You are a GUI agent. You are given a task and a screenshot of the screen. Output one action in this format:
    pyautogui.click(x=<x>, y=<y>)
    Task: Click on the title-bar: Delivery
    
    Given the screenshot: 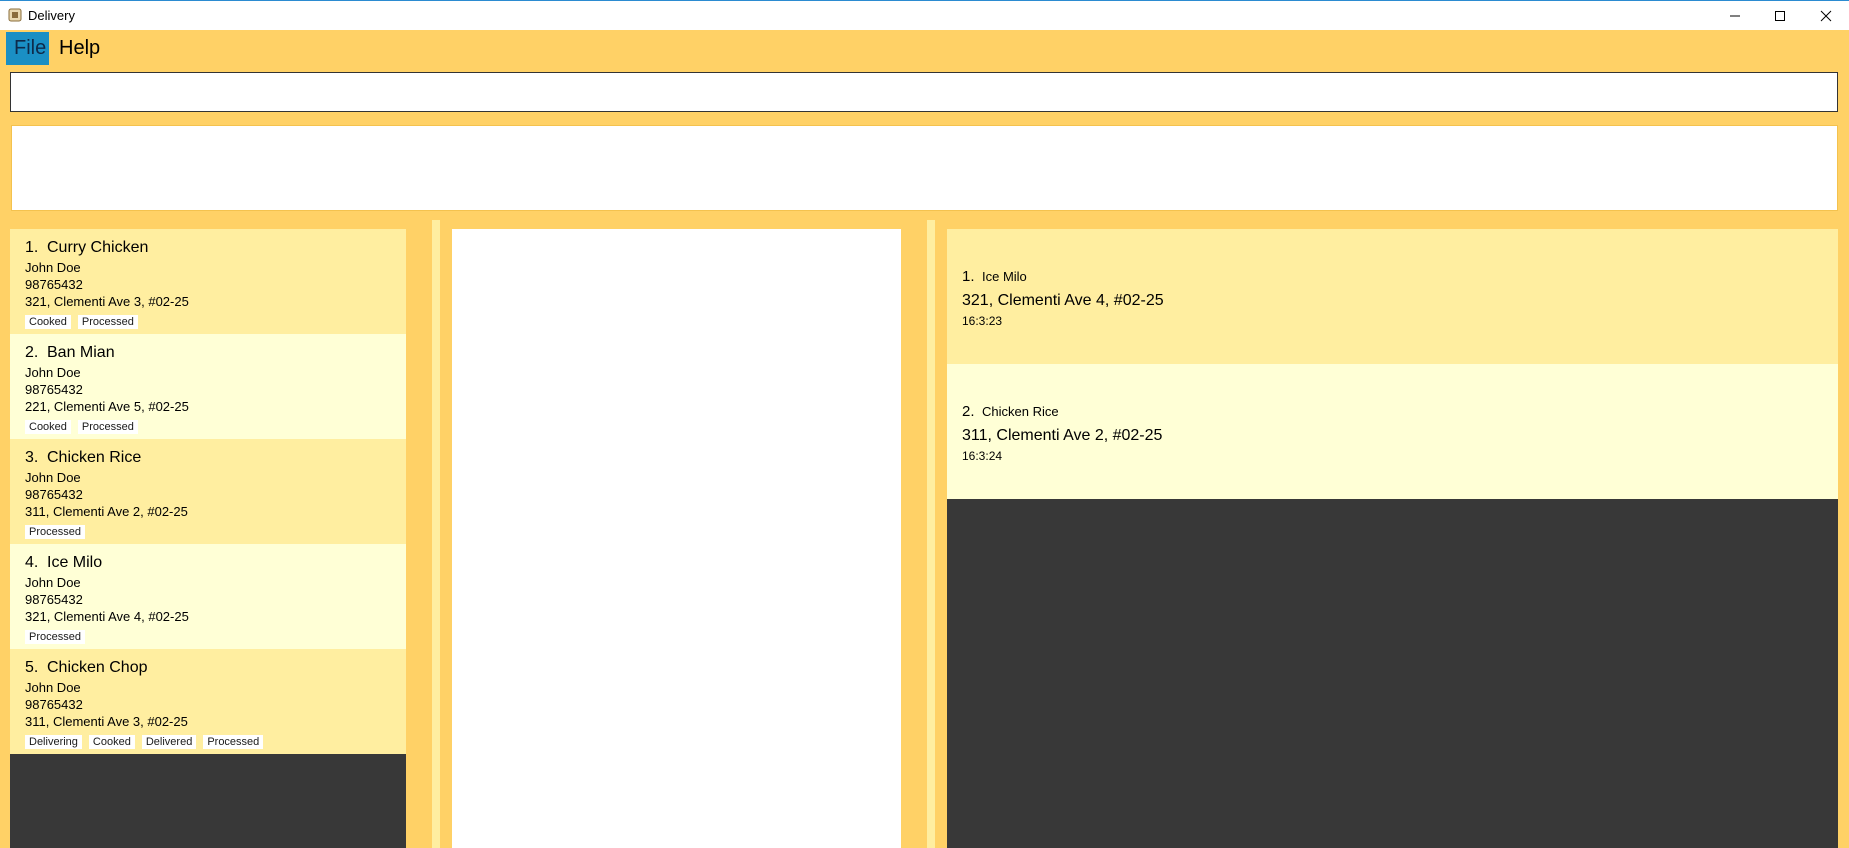 What is the action you would take?
    pyautogui.click(x=924, y=15)
    